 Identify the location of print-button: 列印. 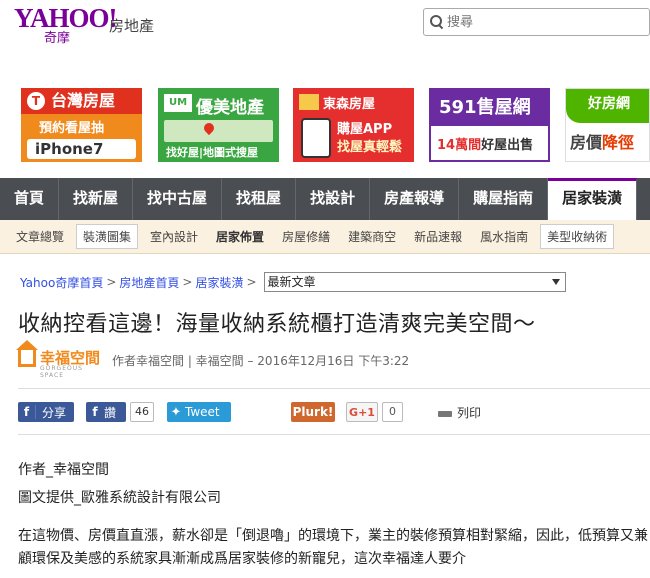
(459, 412).